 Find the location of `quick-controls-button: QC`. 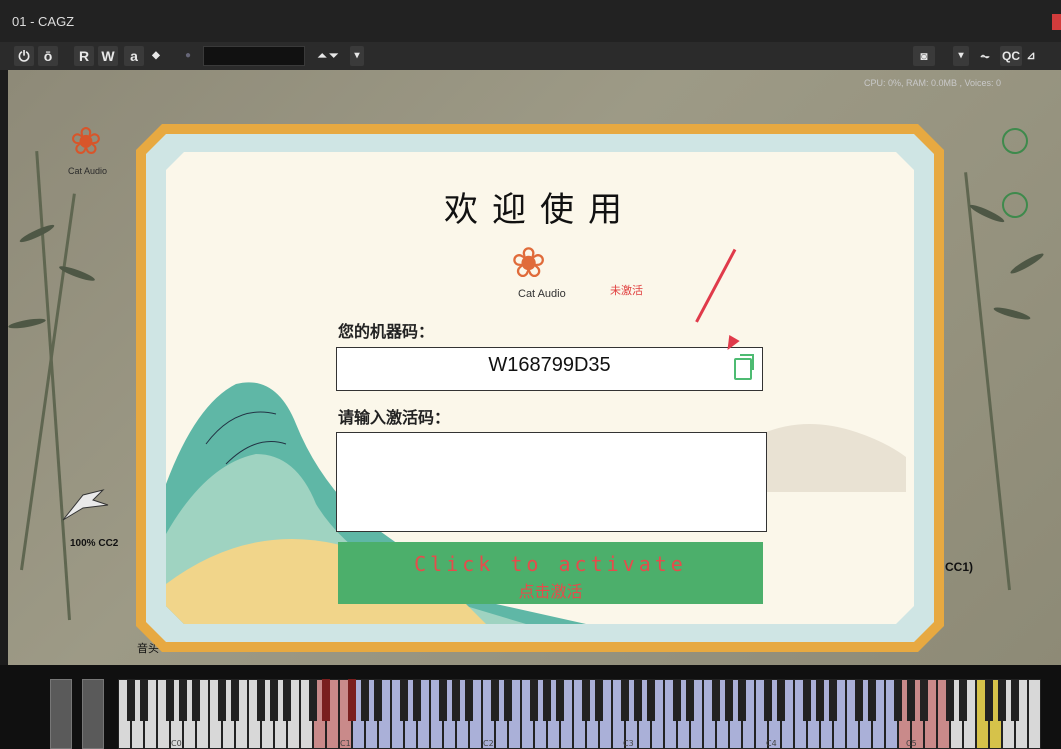

quick-controls-button: QC is located at coordinates (1011, 56).